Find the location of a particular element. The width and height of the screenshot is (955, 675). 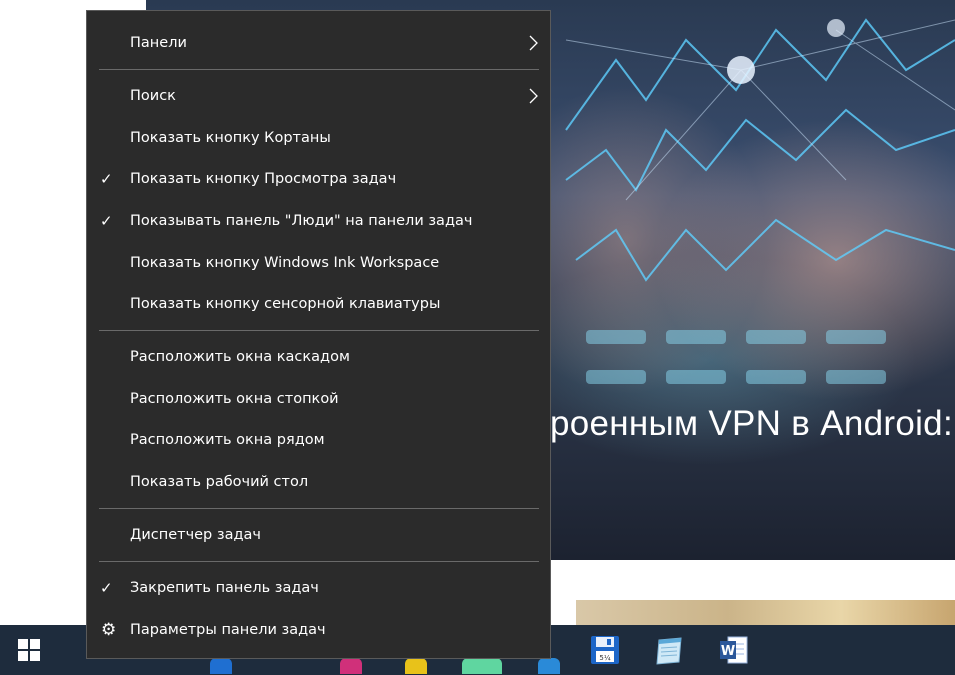

menu-item-search: Поиск is located at coordinates (318, 96).